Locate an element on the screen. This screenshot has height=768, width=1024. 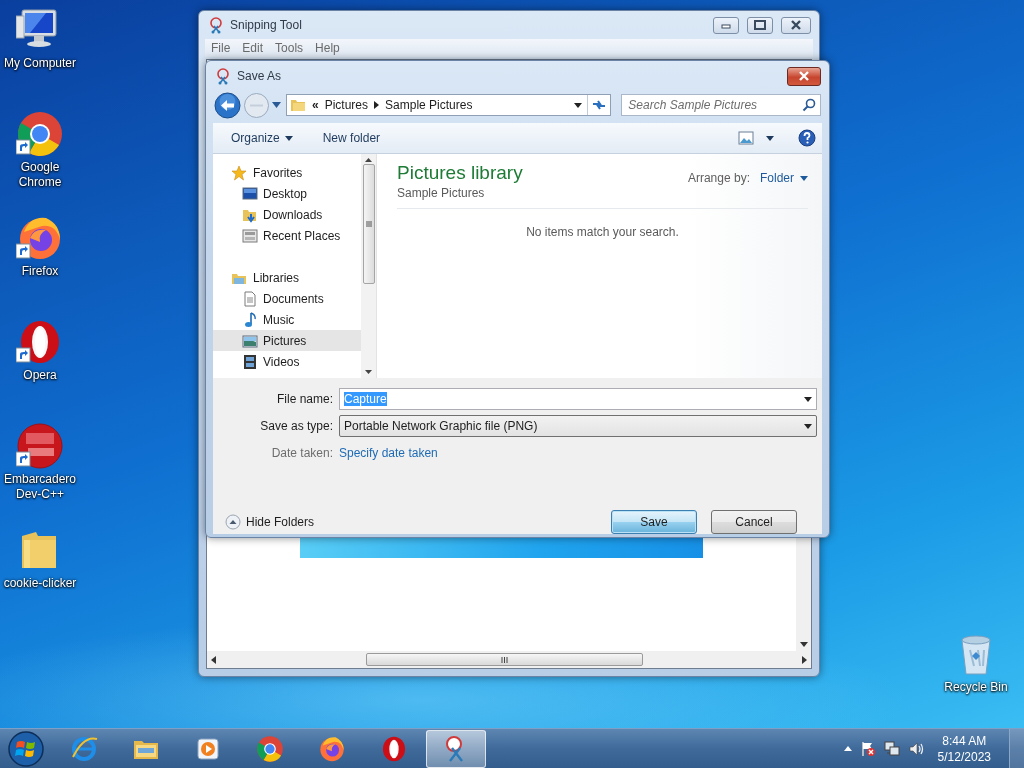
minimize-button is located at coordinates (726, 25).